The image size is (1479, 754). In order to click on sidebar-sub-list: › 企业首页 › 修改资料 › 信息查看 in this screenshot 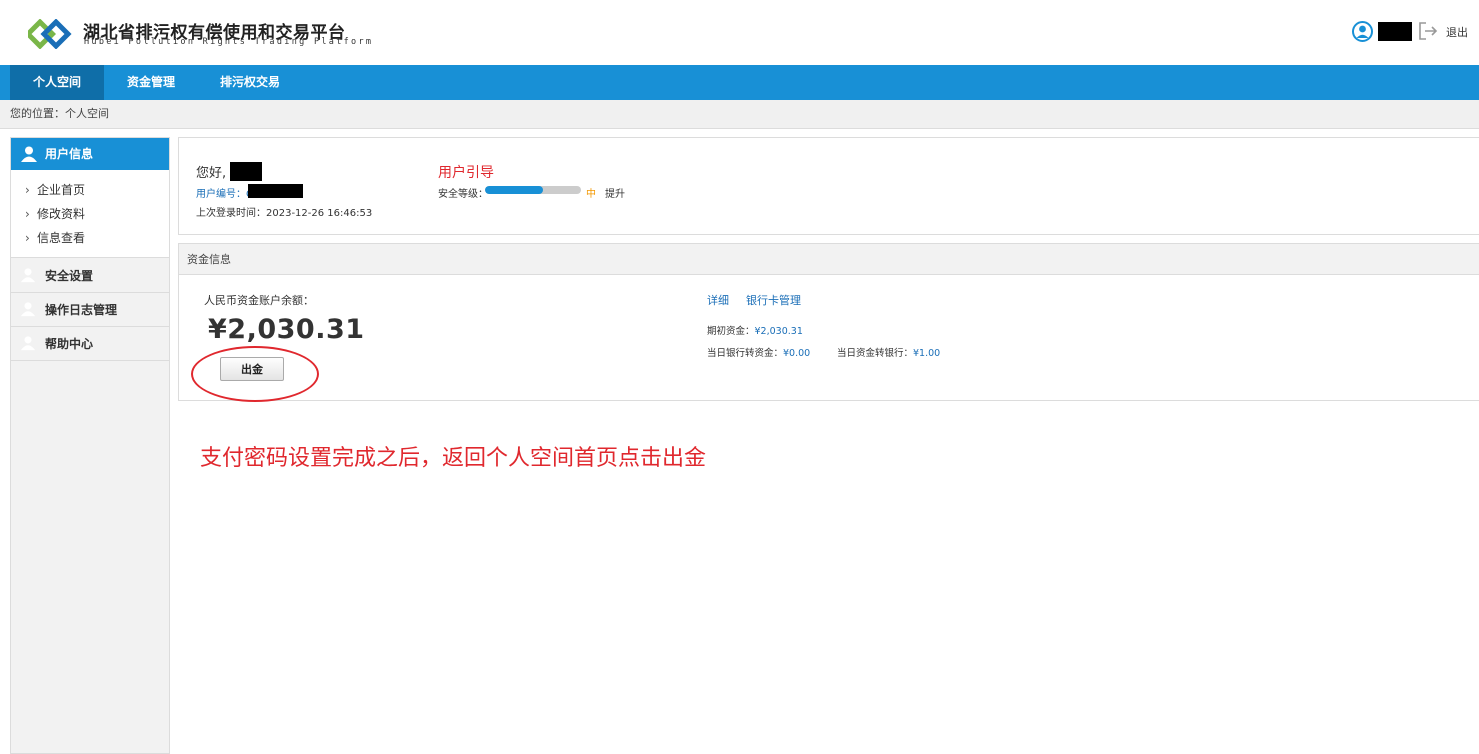, I will do `click(90, 214)`.